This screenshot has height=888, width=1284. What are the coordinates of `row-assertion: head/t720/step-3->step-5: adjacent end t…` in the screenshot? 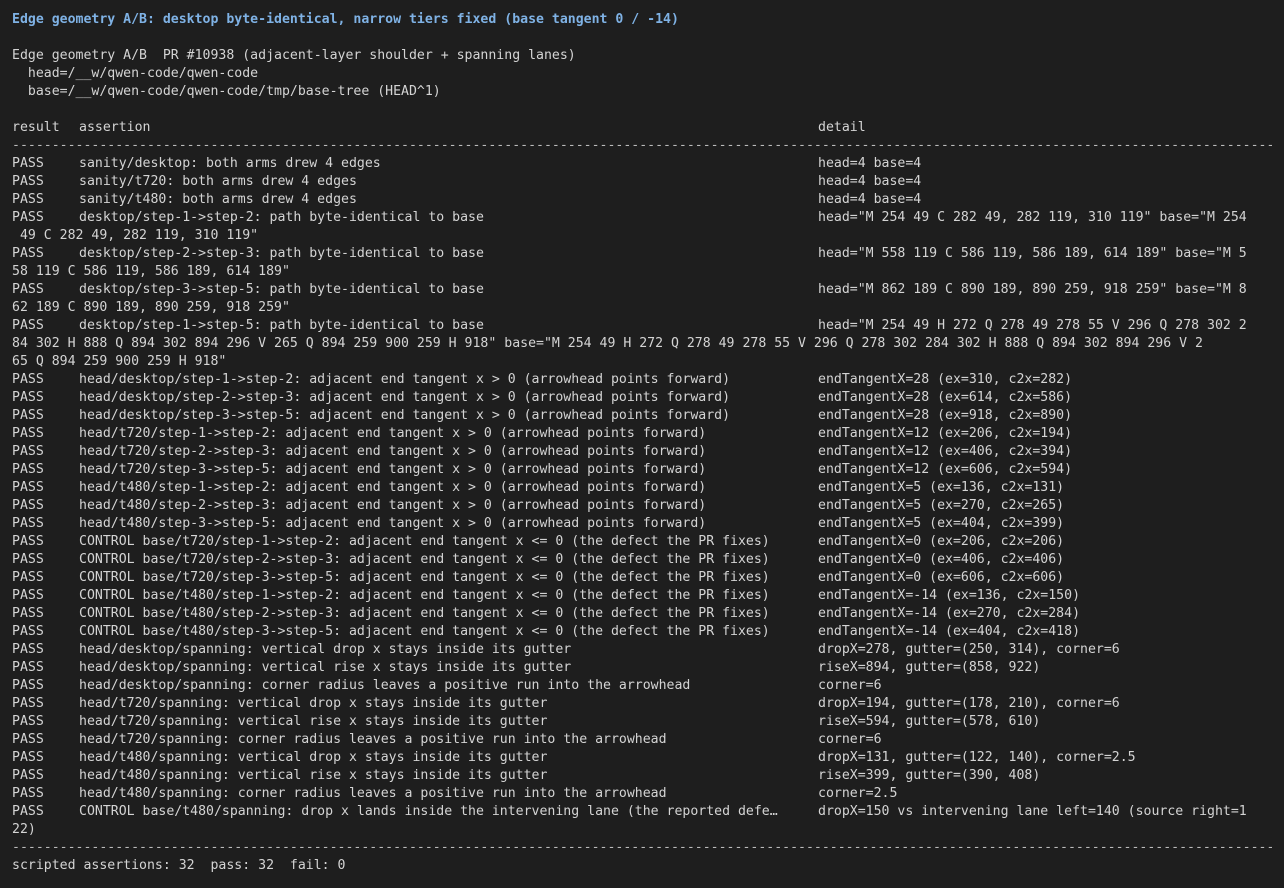 It's located at (393, 469).